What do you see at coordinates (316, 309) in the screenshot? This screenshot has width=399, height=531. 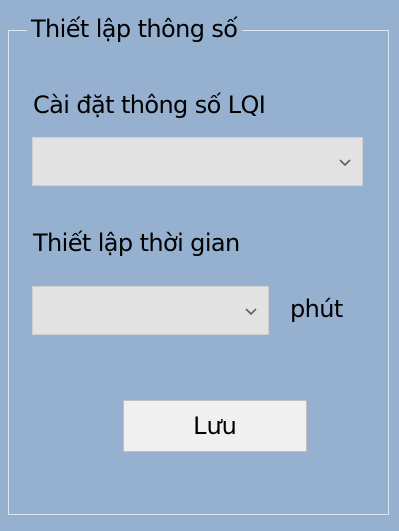 I see `time-unit-label: phút` at bounding box center [316, 309].